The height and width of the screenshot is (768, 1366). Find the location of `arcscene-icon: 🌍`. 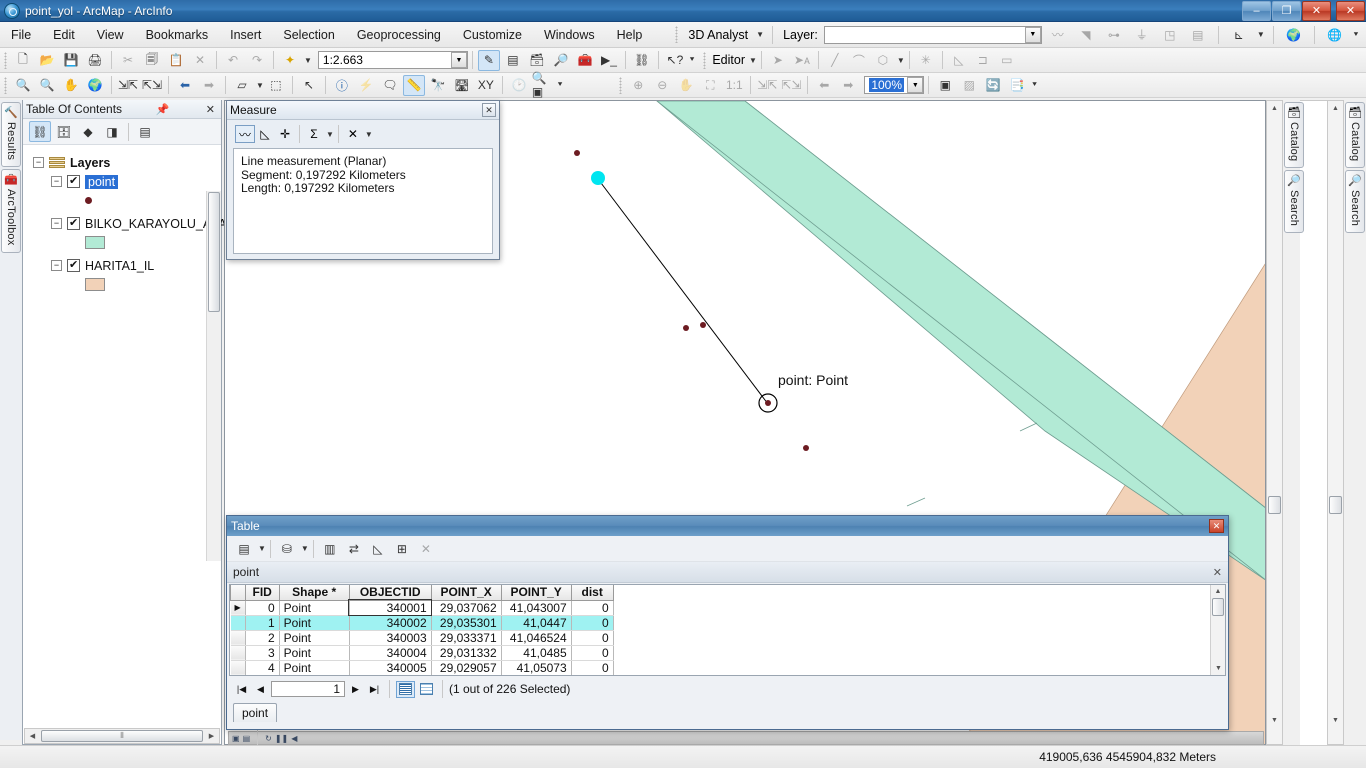

arcscene-icon: 🌍 is located at coordinates (1294, 34).